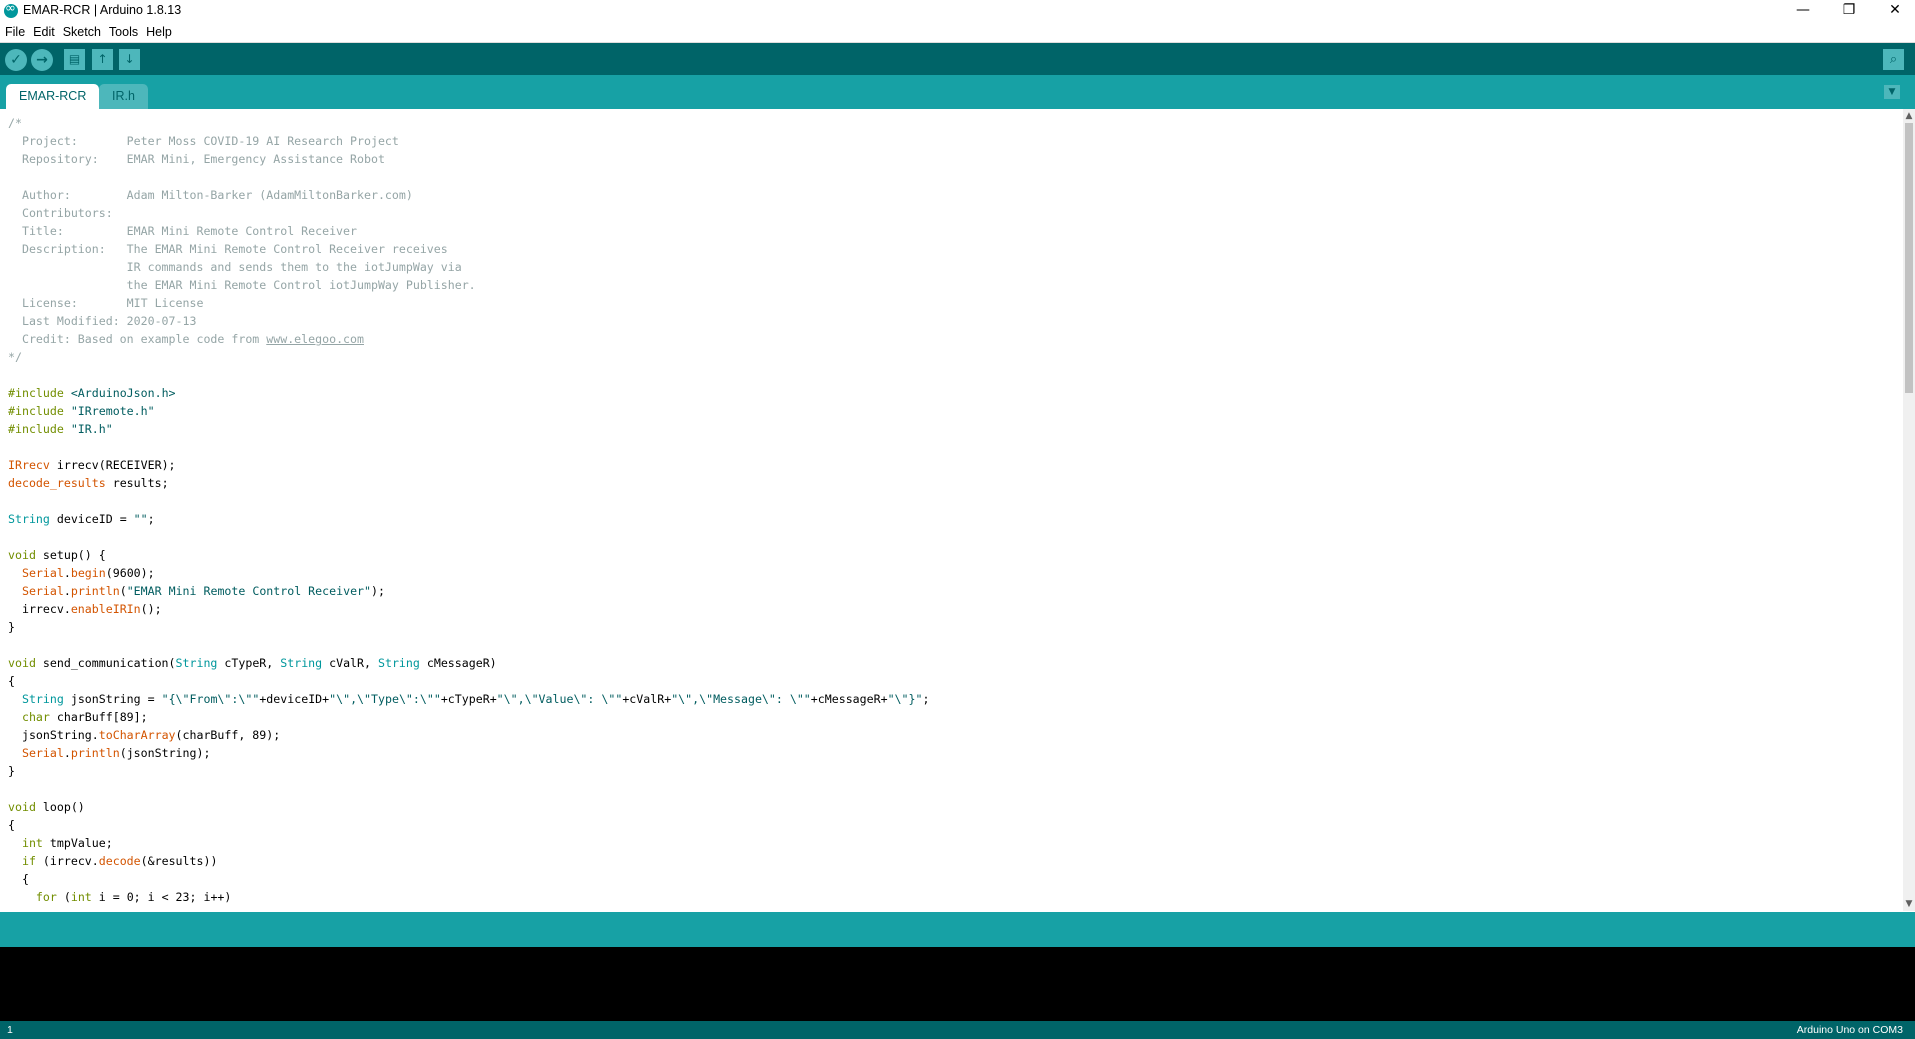 The height and width of the screenshot is (1039, 1915). Describe the element at coordinates (129, 59) in the screenshot. I see `save-sketch-button: ↓` at that location.